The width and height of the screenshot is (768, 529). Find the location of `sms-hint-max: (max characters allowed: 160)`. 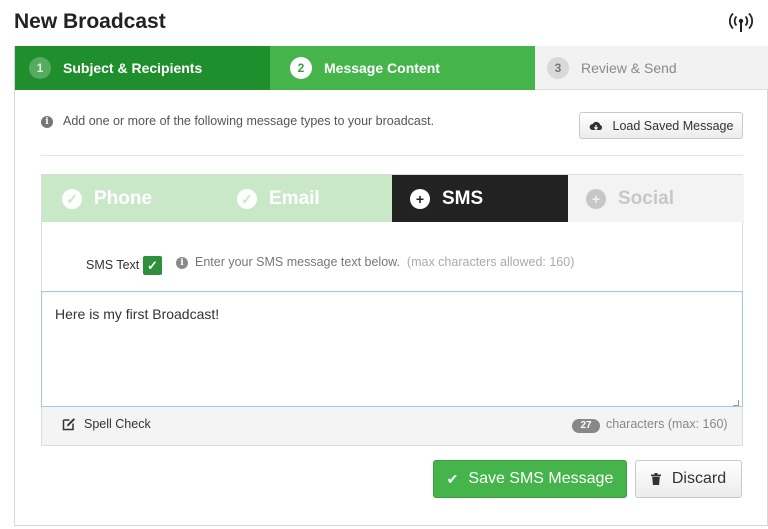

sms-hint-max: (max characters allowed: 160) is located at coordinates (490, 262).